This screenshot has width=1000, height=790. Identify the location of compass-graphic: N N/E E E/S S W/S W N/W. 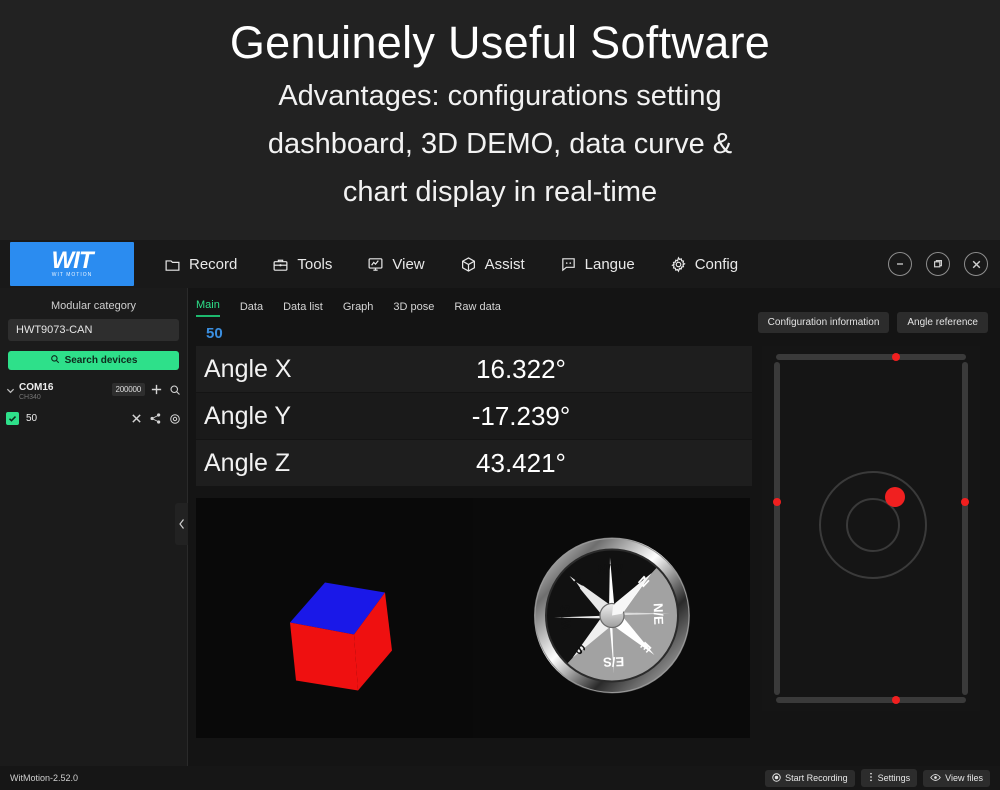
(612, 618).